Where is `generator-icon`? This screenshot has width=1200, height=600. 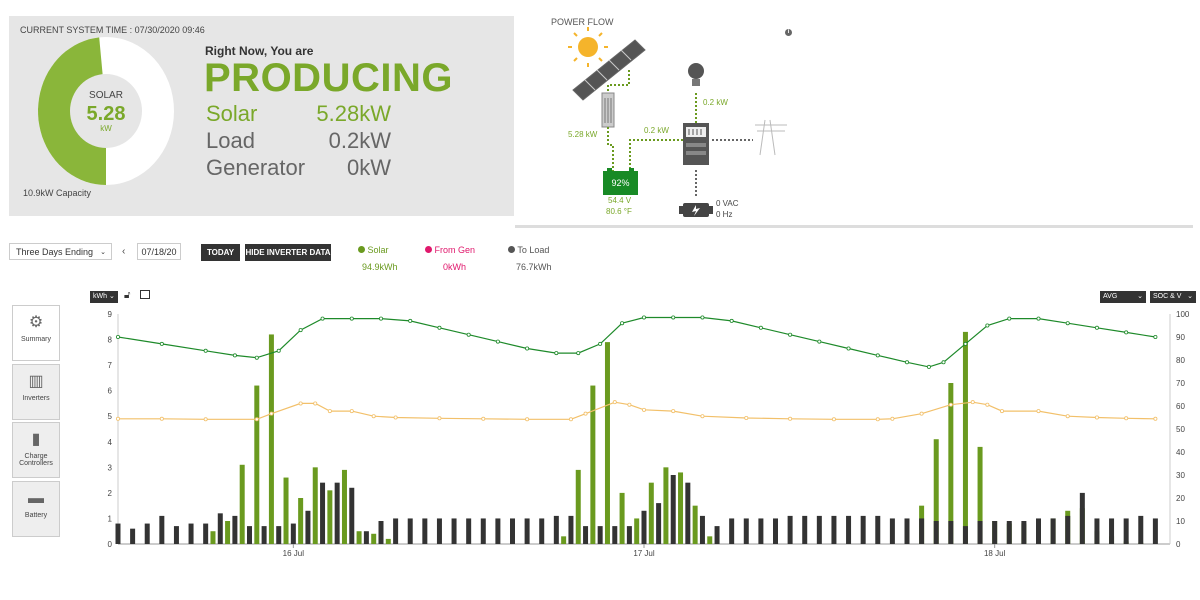 generator-icon is located at coordinates (696, 210).